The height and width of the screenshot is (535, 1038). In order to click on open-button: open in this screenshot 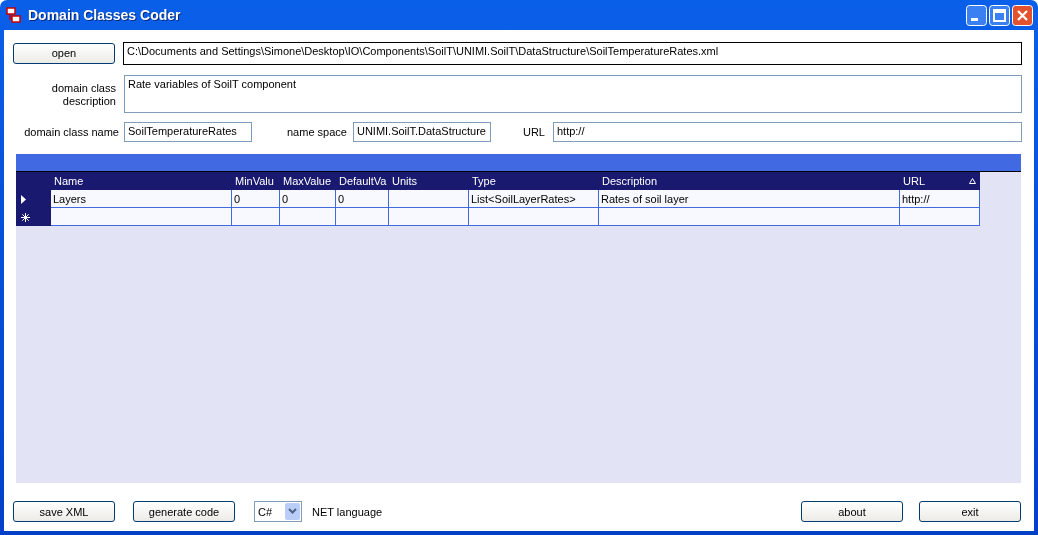, I will do `click(64, 53)`.